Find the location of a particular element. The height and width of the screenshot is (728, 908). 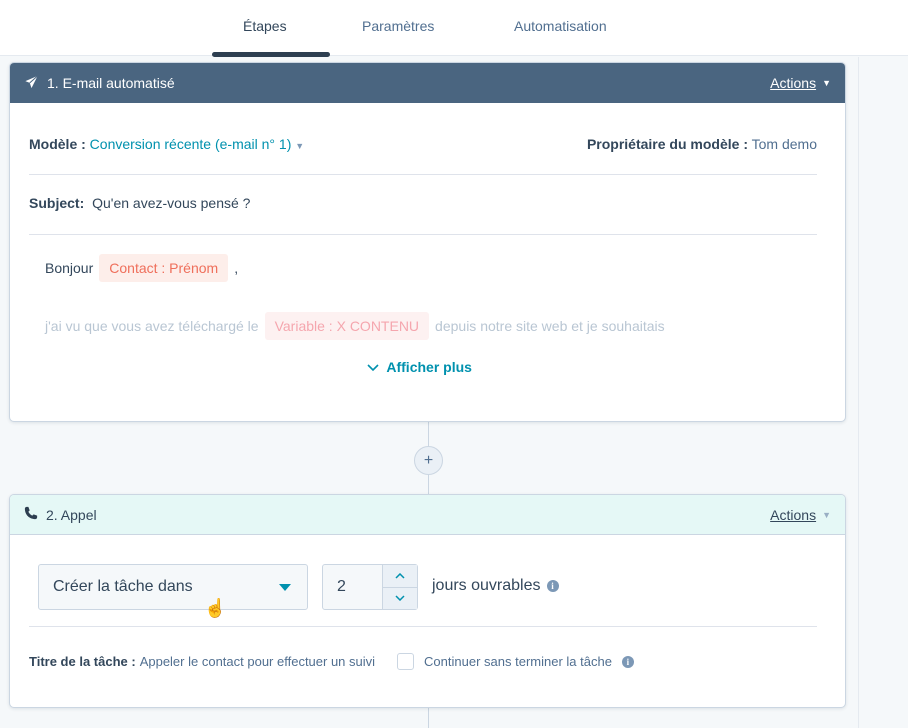

decrement-button is located at coordinates (400, 598).